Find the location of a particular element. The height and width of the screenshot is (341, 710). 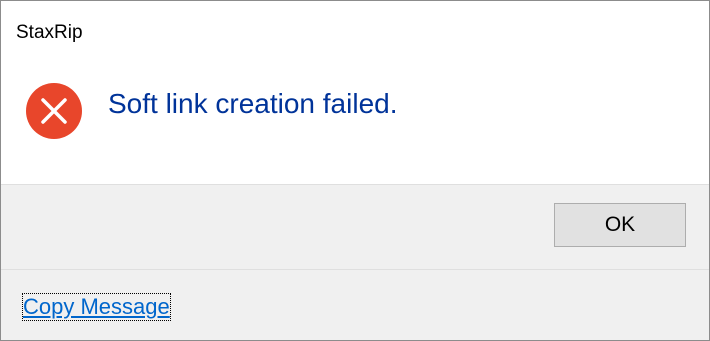

error-icon is located at coordinates (54, 111).